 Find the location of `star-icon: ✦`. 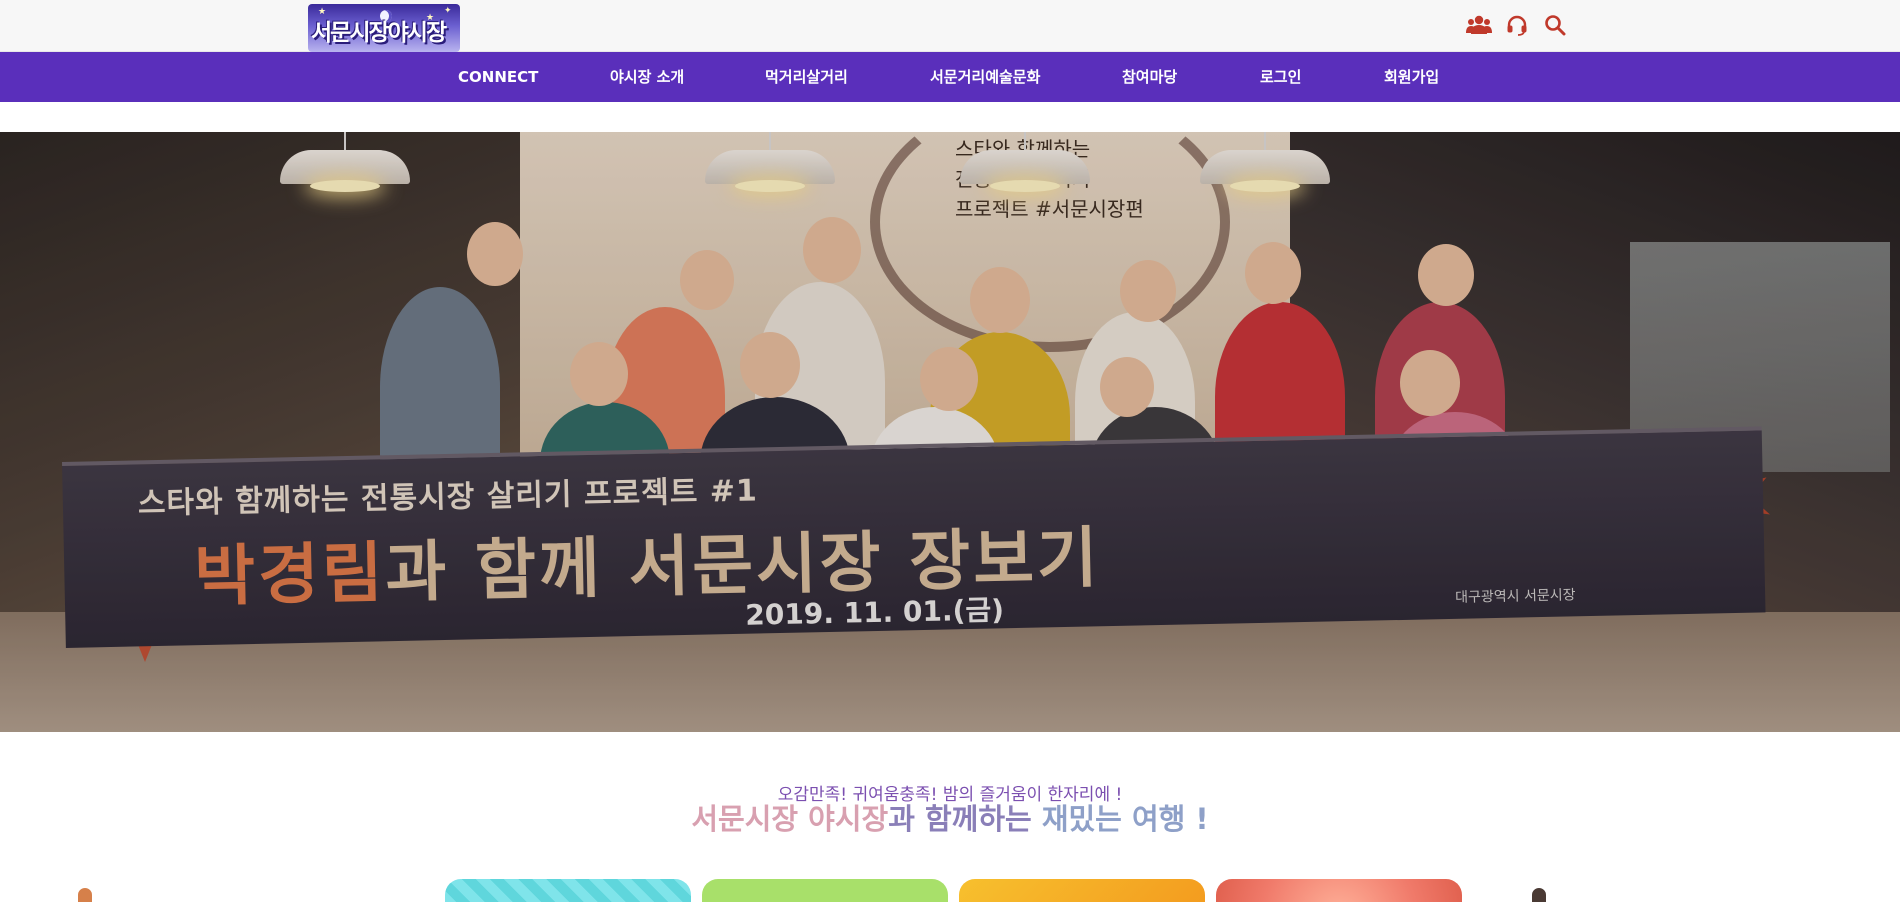

star-icon: ✦ is located at coordinates (448, 11).